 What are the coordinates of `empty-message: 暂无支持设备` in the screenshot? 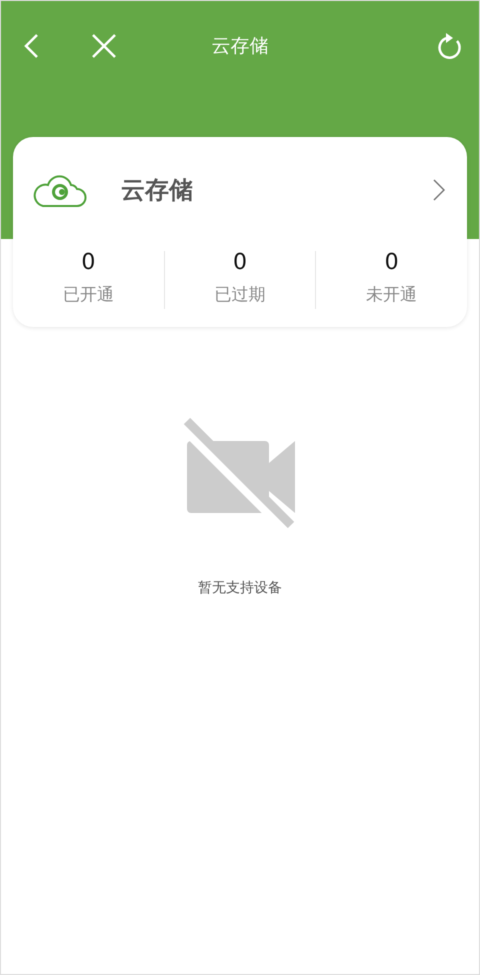 It's located at (240, 588).